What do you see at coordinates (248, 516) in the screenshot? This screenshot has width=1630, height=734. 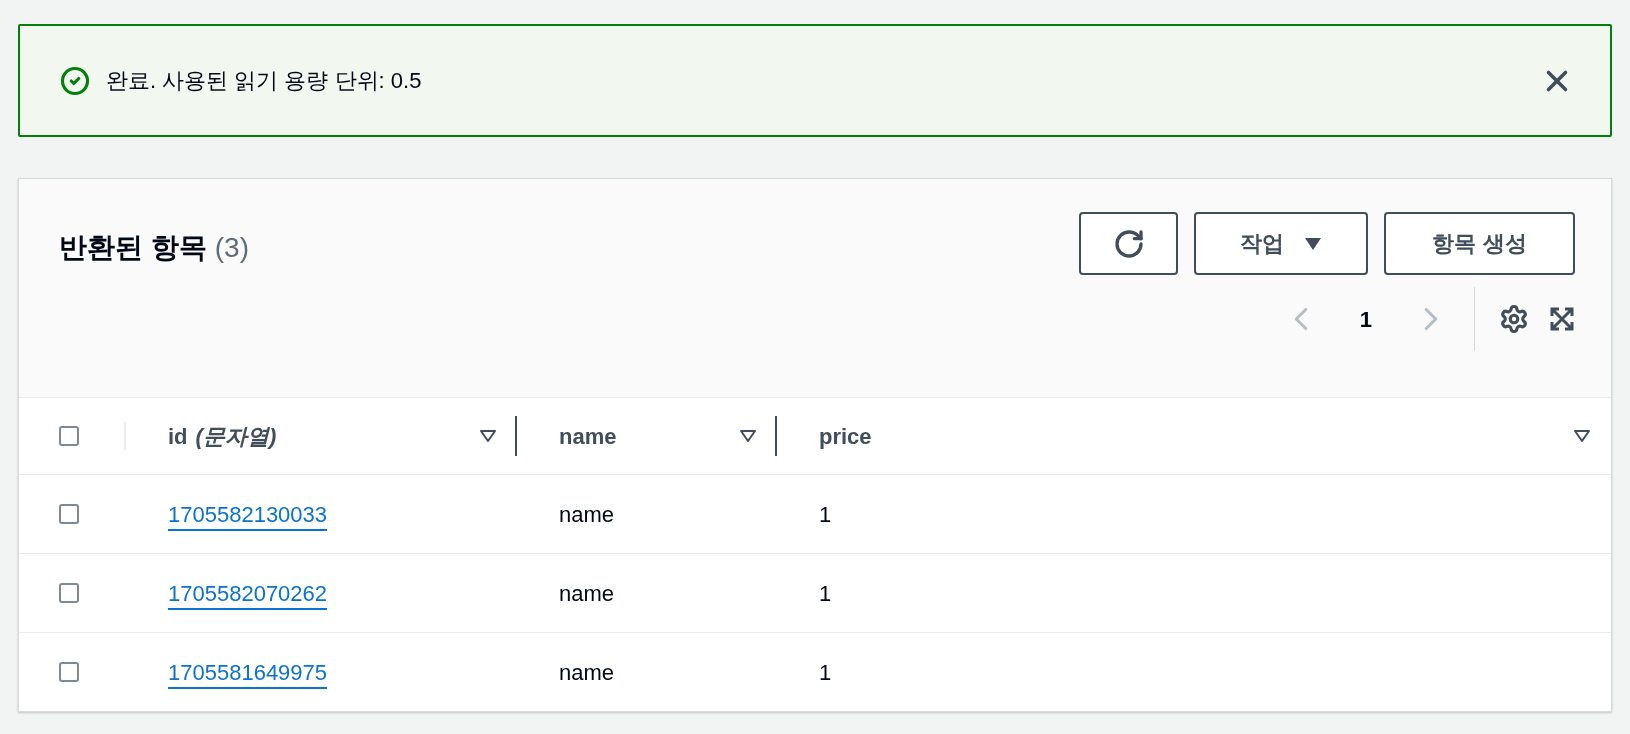 I see `item-id-link: 1705582130033` at bounding box center [248, 516].